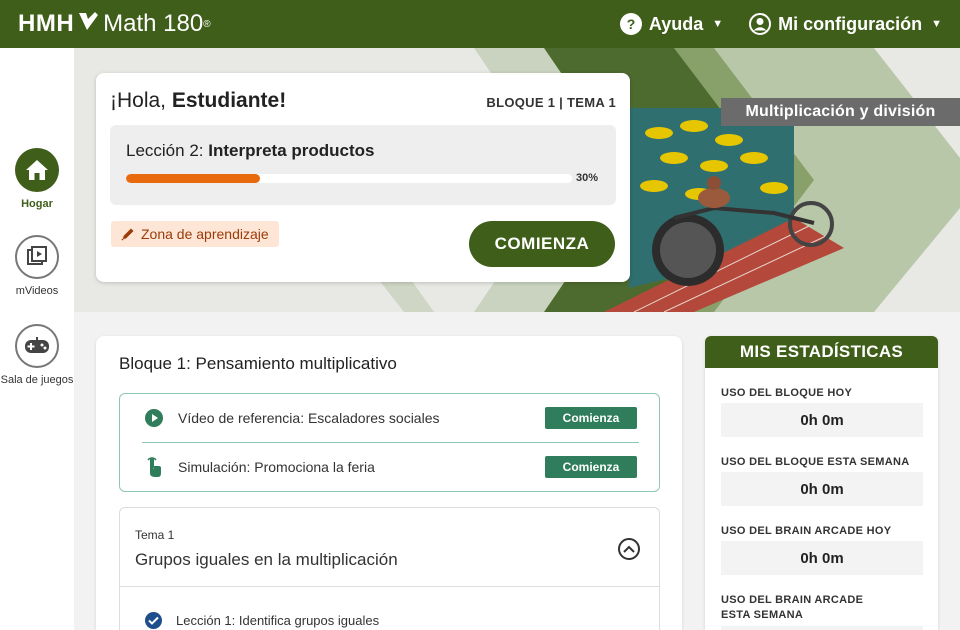 The height and width of the screenshot is (630, 960). I want to click on hmh-math180-logo: HMH Math 180 ®, so click(114, 24).